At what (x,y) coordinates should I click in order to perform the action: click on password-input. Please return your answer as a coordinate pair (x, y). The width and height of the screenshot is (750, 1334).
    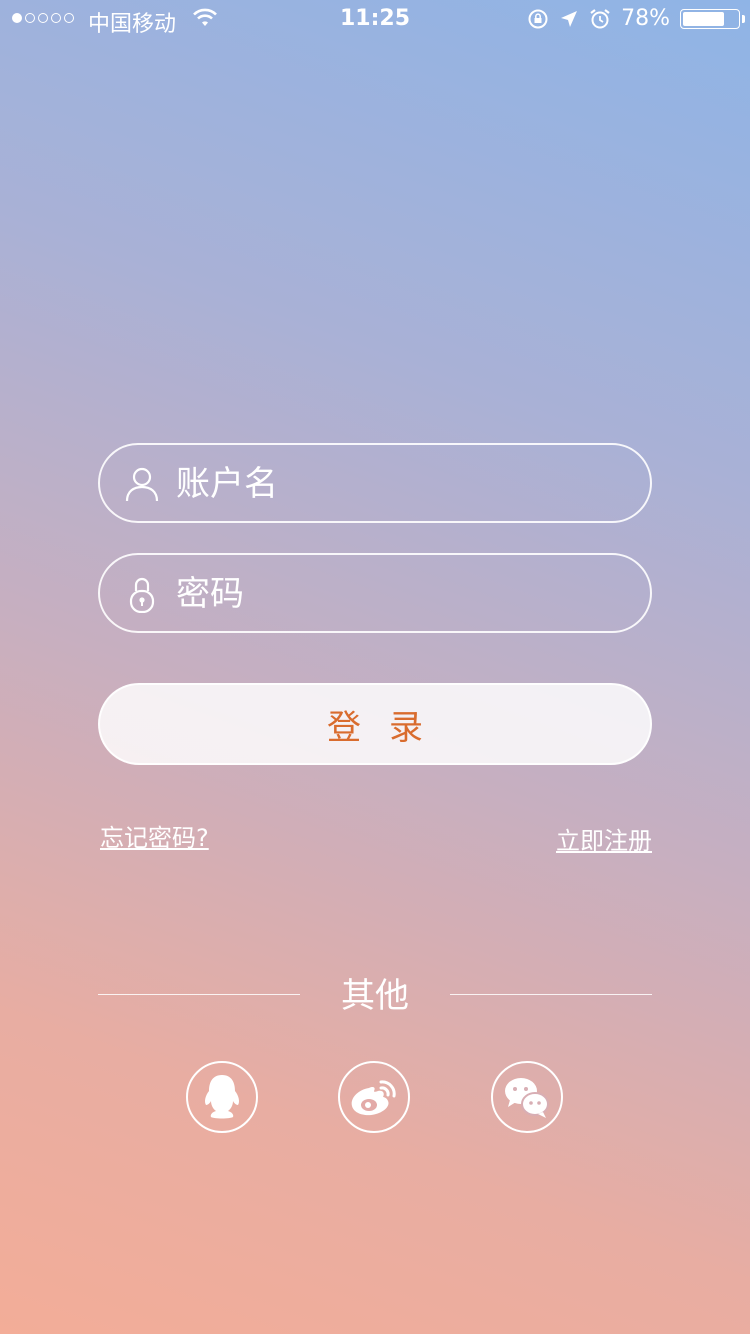
    Looking at the image, I should click on (396, 594).